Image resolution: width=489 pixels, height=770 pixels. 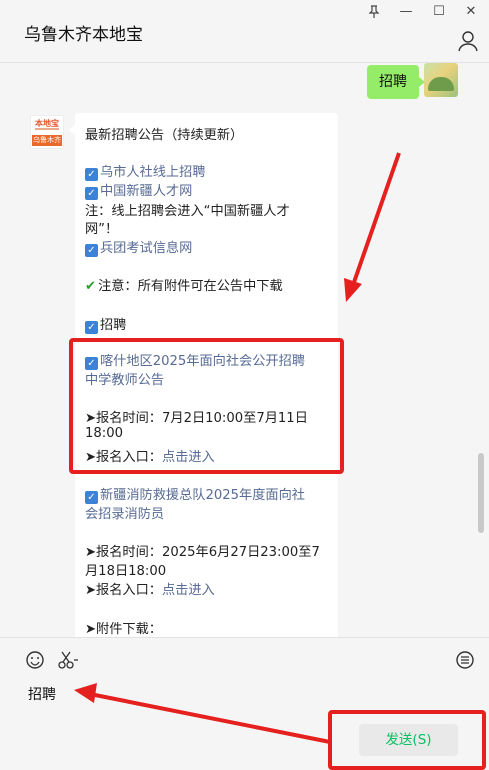 What do you see at coordinates (202, 713) in the screenshot?
I see `arrow-left` at bounding box center [202, 713].